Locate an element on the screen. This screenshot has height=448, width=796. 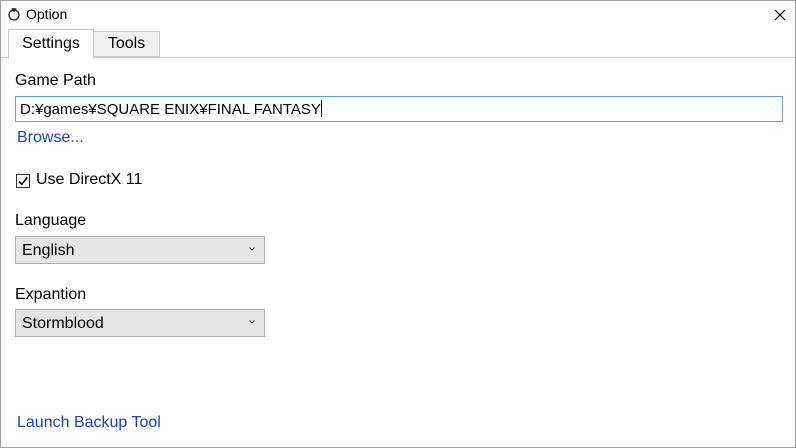
close-button is located at coordinates (780, 15).